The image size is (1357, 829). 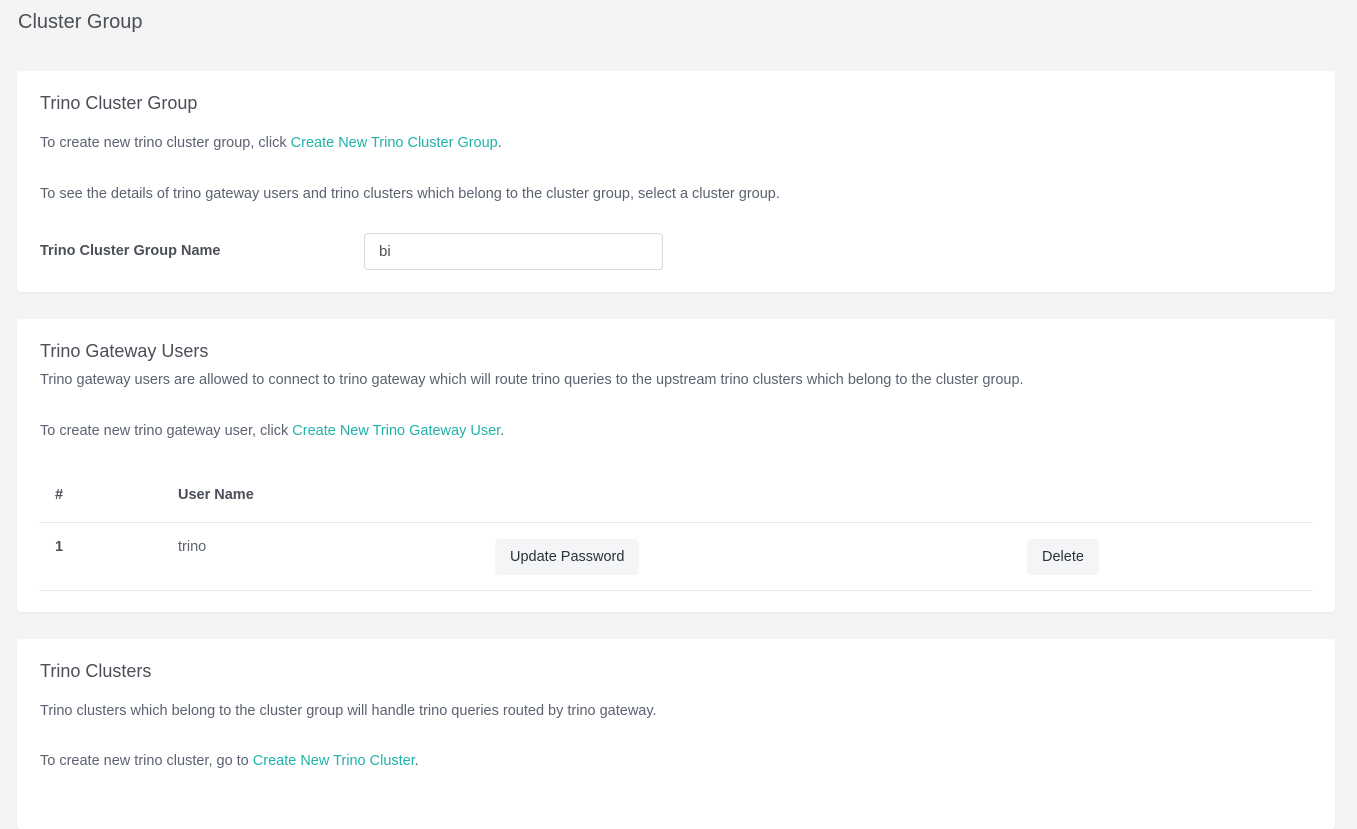 I want to click on row-user-name: trino, so click(x=192, y=547).